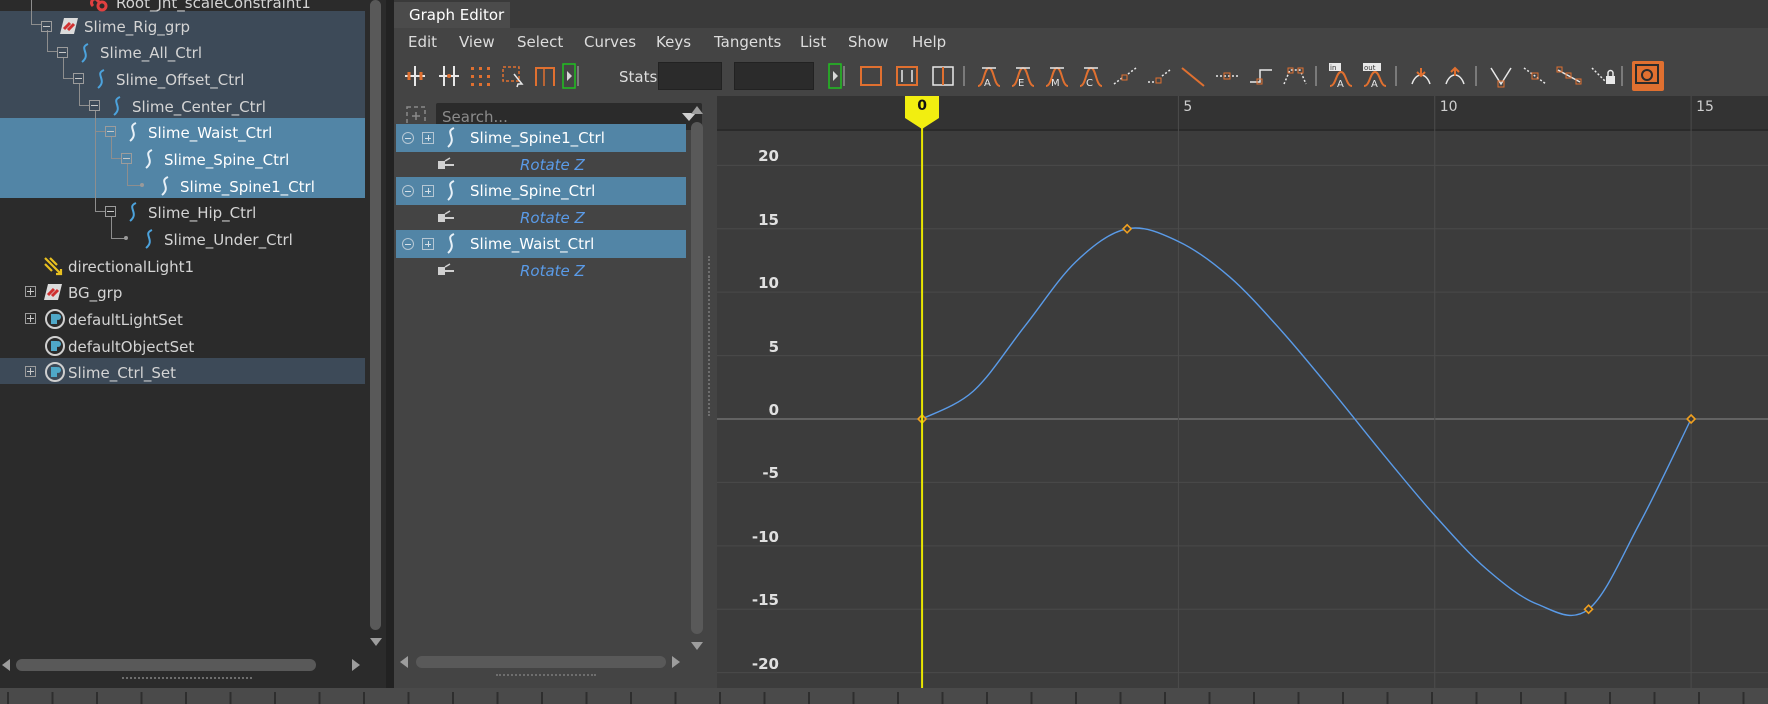  Describe the element at coordinates (929, 42) in the screenshot. I see `menu-help: Help` at that location.